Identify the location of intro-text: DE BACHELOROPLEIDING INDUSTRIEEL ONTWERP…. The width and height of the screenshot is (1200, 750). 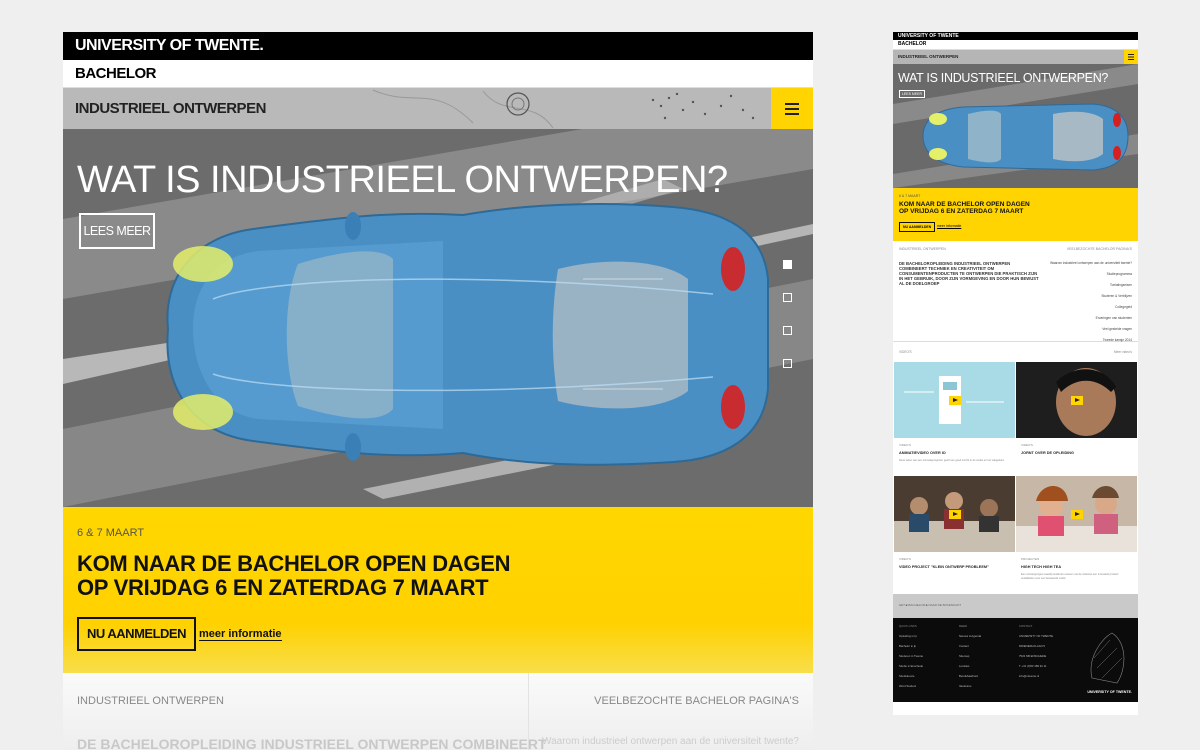
(312, 743).